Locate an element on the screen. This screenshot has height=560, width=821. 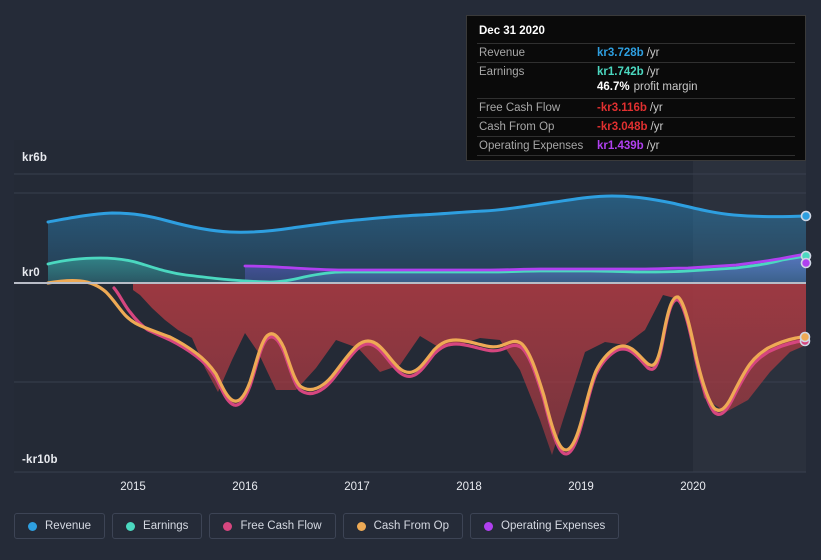
legend-dot-operating-expenses-icon is located at coordinates (489, 526).